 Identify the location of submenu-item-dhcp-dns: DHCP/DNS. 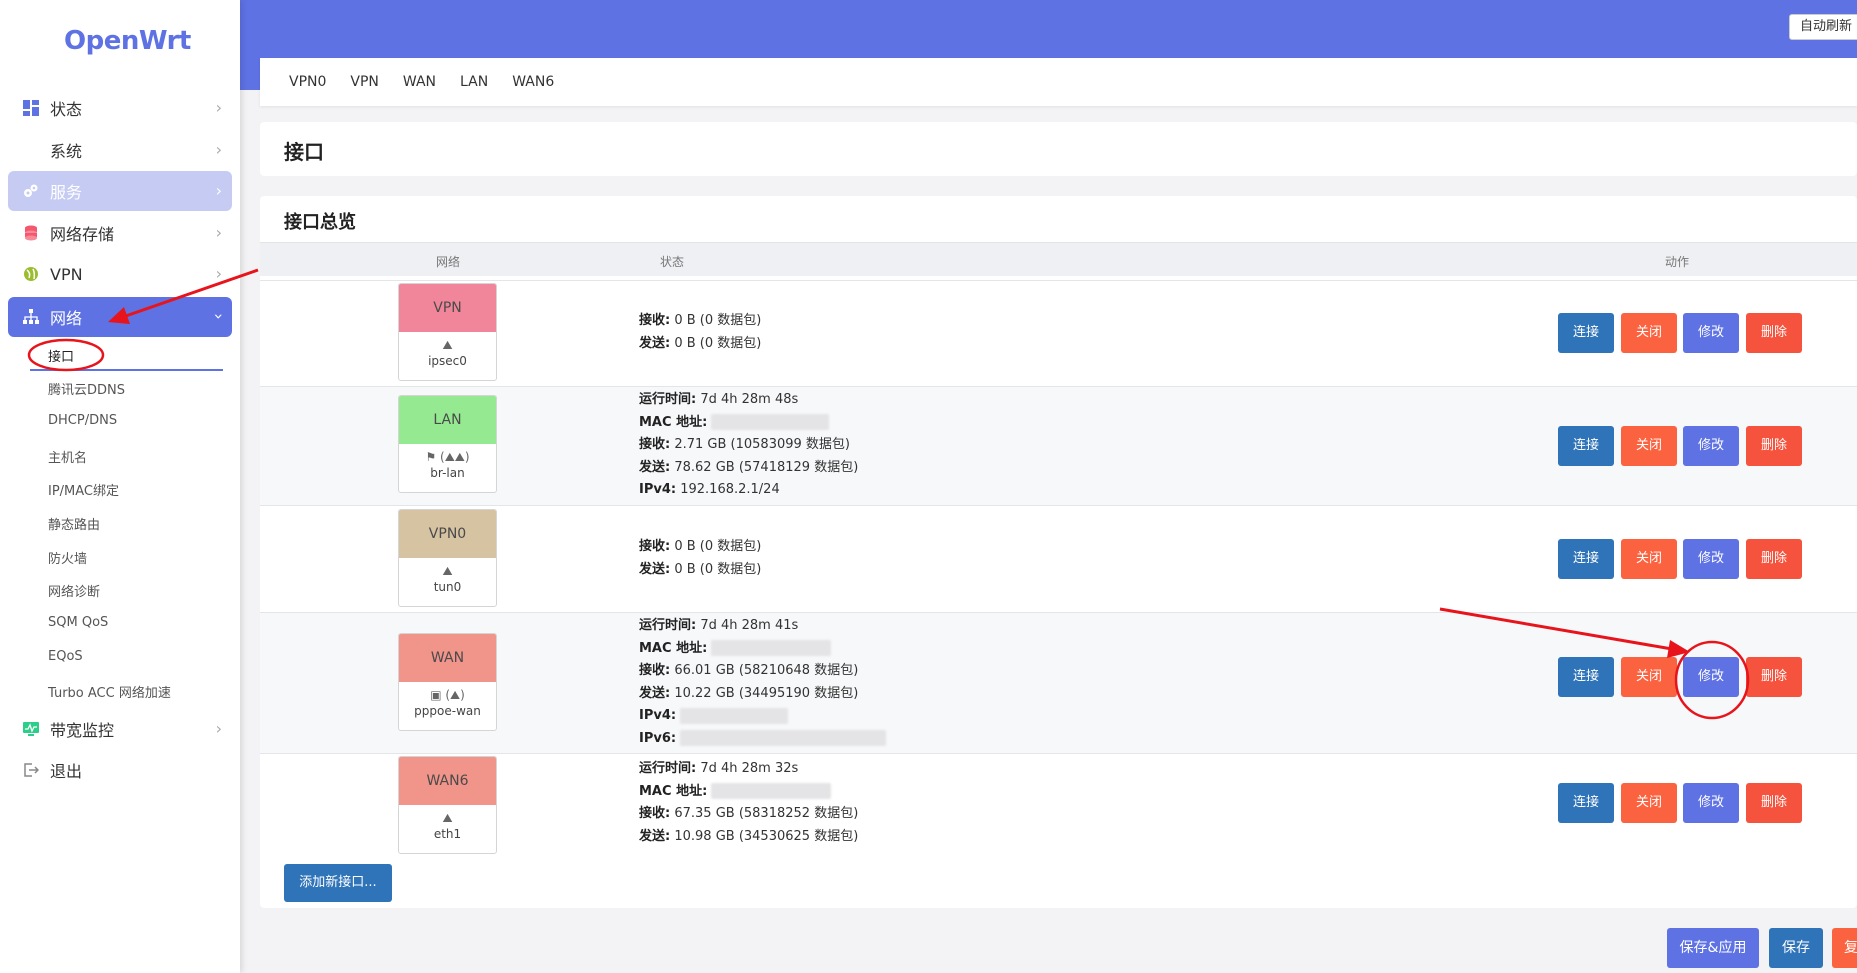
(82, 420).